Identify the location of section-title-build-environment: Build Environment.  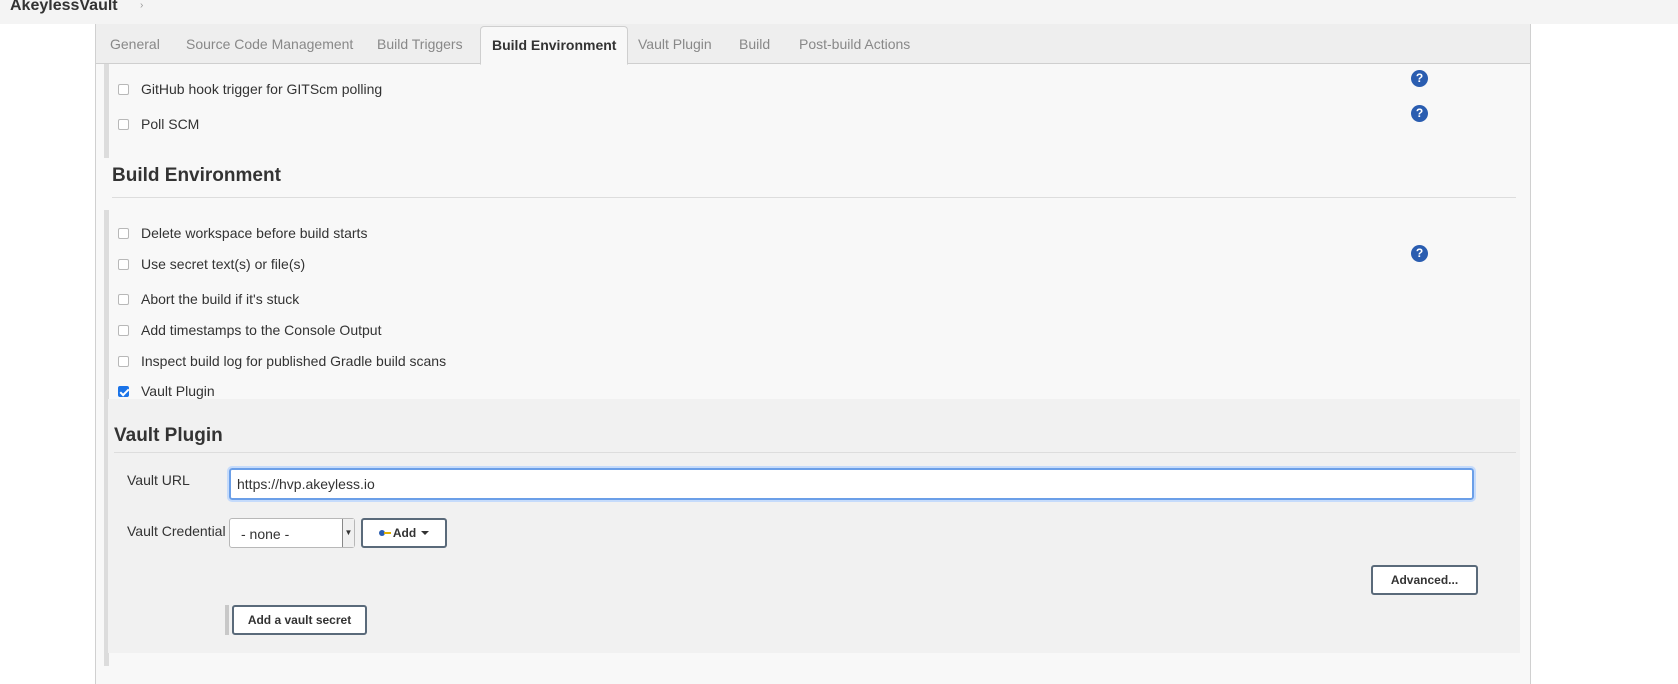
(196, 175).